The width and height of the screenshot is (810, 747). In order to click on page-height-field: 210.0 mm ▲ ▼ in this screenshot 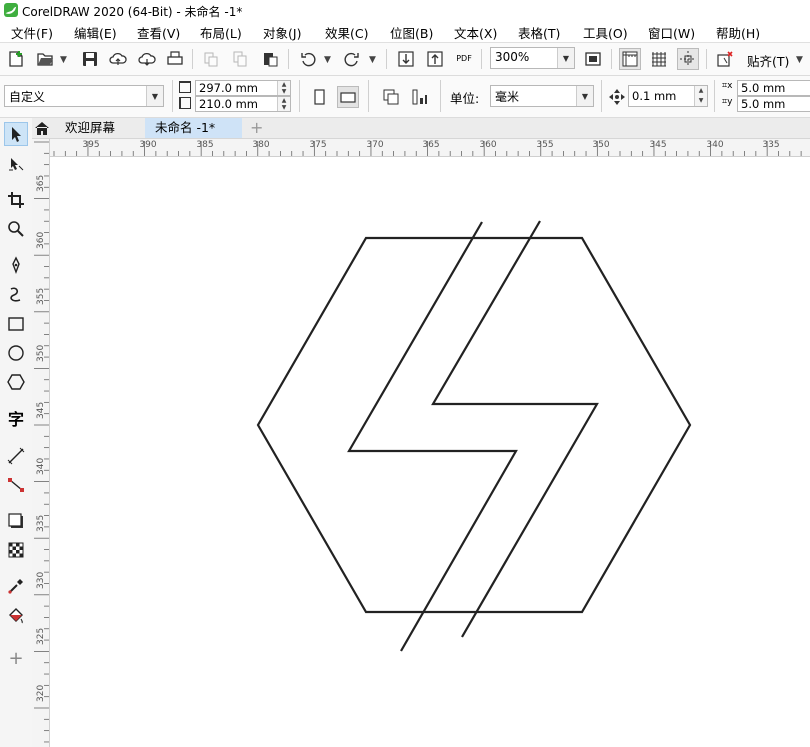, I will do `click(243, 104)`.